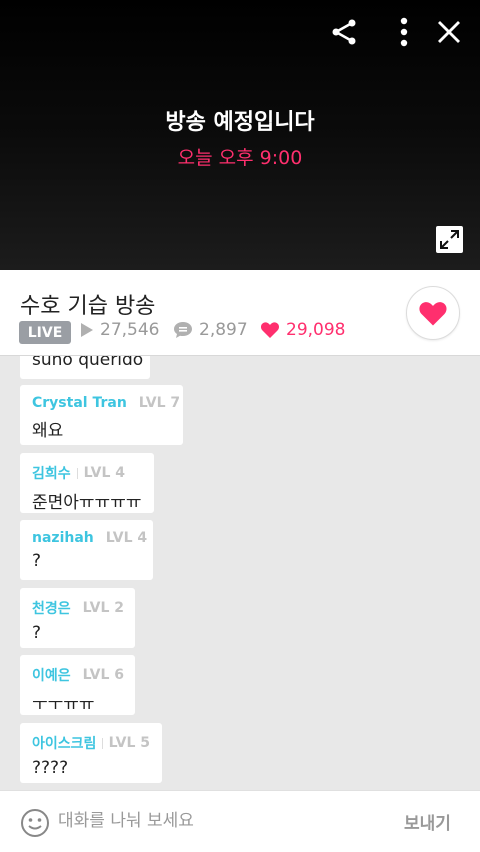 The height and width of the screenshot is (852, 480). I want to click on chat-message: Crystal Tran LVL 7 왜요, so click(101, 415).